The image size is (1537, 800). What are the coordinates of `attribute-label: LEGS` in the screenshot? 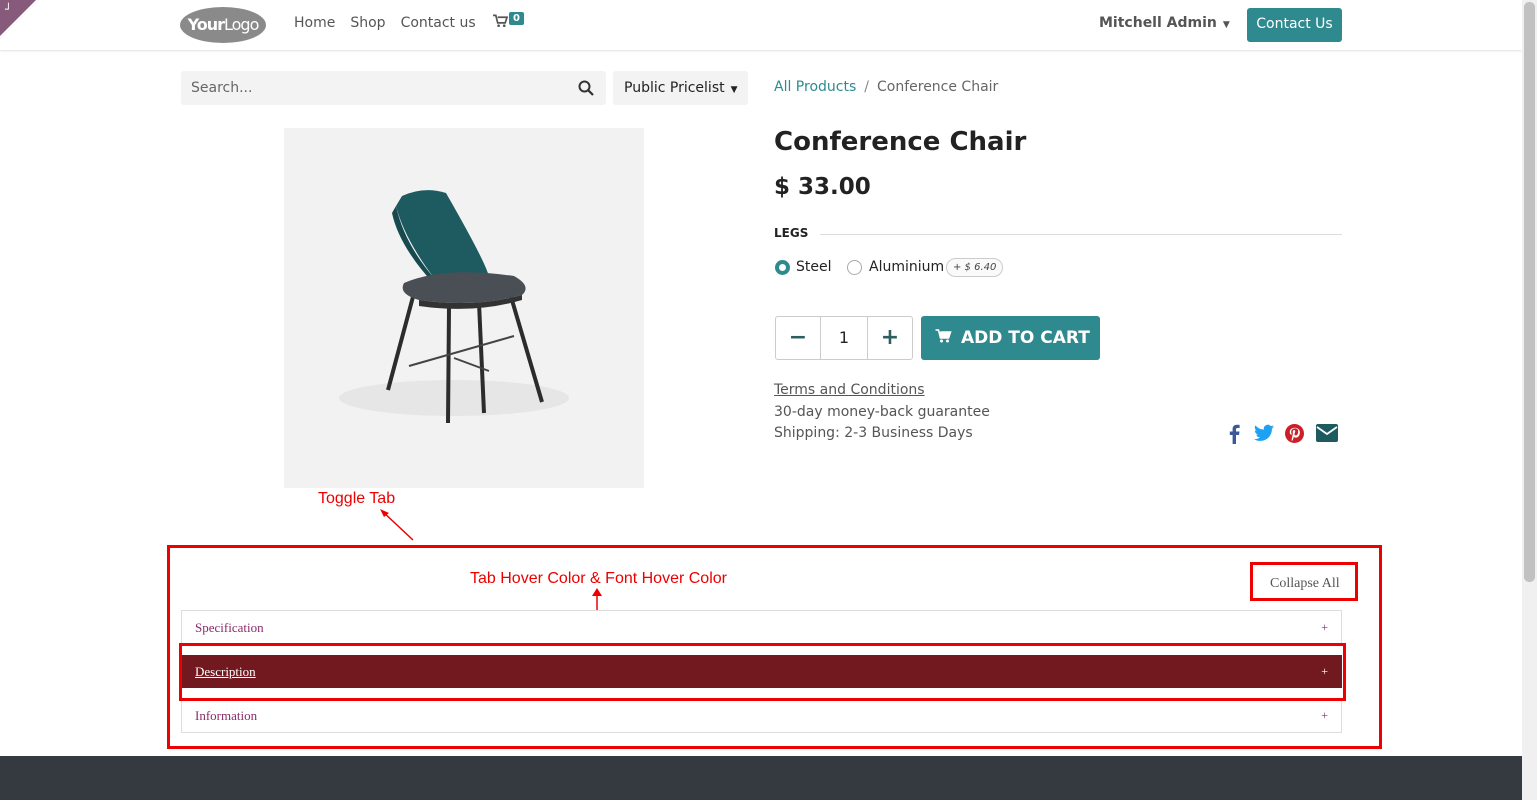 It's located at (791, 233).